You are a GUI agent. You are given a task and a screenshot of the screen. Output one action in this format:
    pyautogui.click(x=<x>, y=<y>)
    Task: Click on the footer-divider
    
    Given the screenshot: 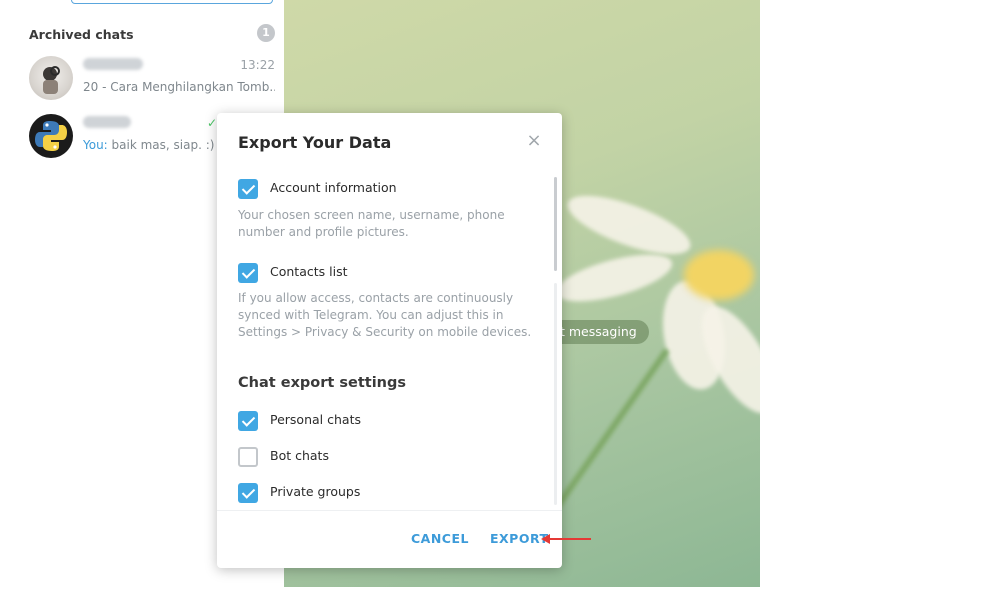 What is the action you would take?
    pyautogui.click(x=389, y=510)
    